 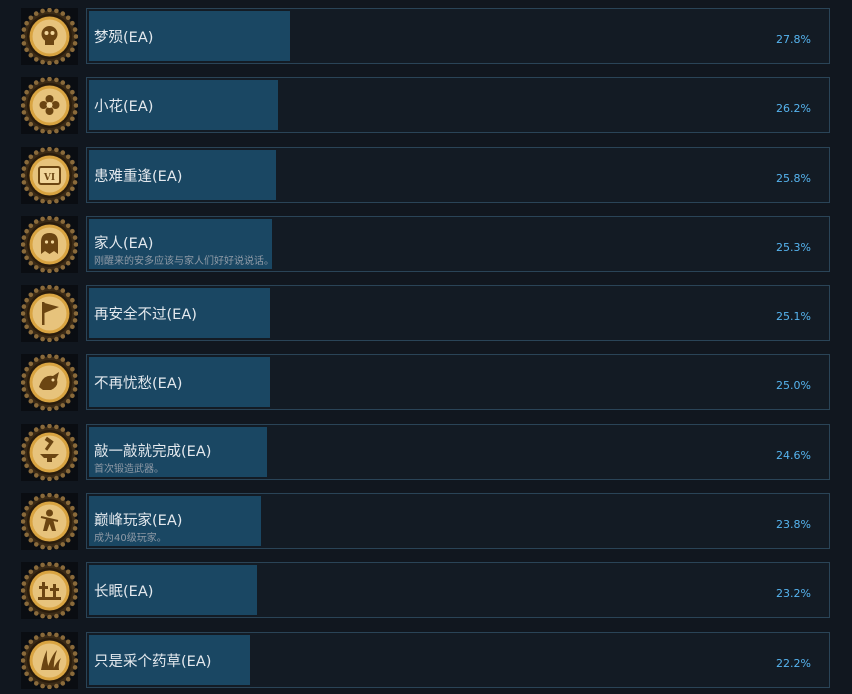 I want to click on achievement-percent: 24.6%, so click(x=793, y=455).